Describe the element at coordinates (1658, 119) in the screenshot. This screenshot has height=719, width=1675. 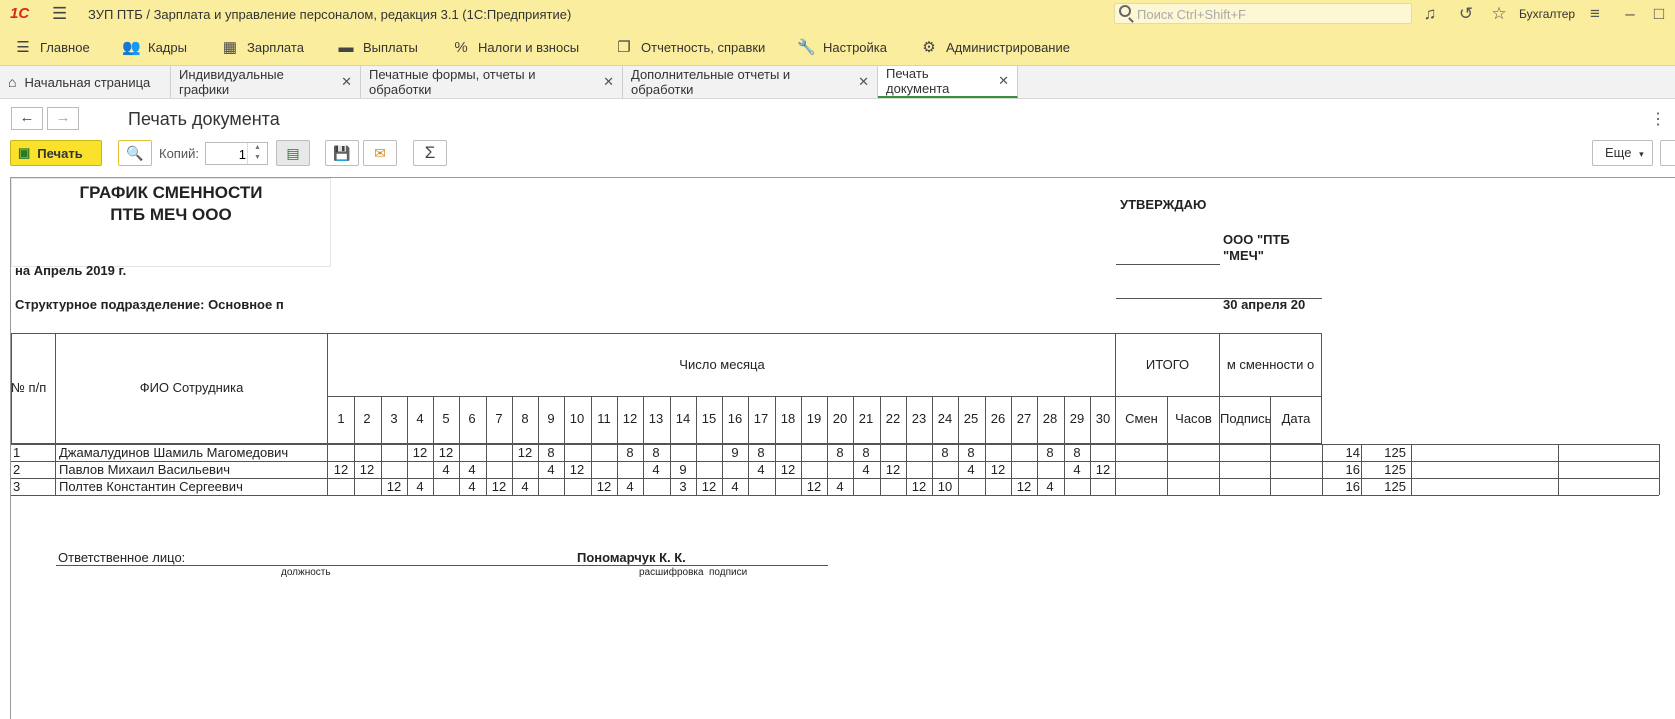
I see `more-actions-icon: ⋮` at that location.